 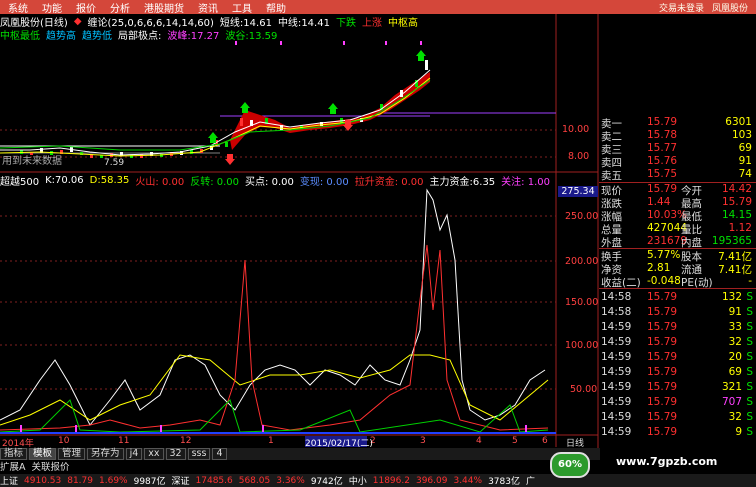 I want to click on date-label: 4, so click(x=479, y=441).